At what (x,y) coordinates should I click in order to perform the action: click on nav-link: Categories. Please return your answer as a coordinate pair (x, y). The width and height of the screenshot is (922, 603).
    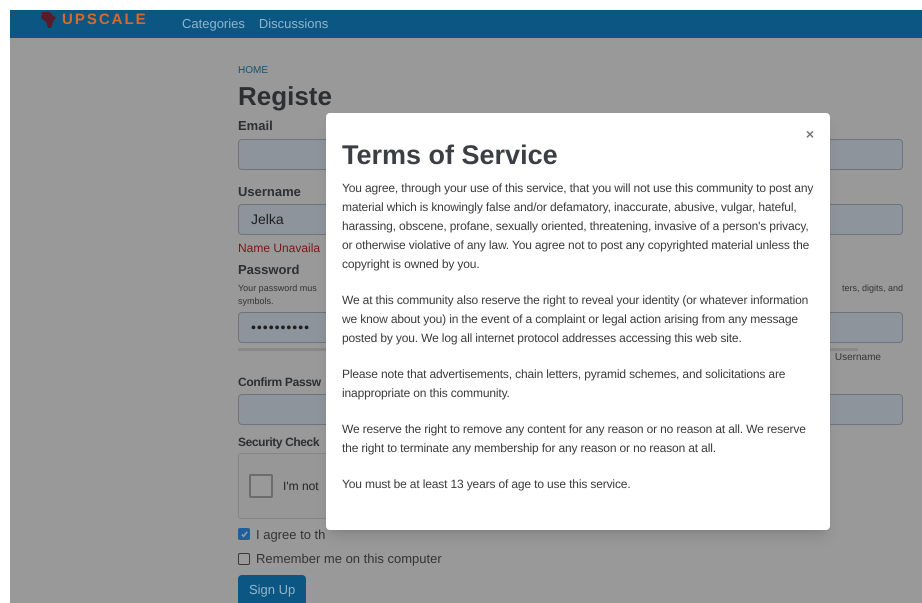
    Looking at the image, I should click on (213, 24).